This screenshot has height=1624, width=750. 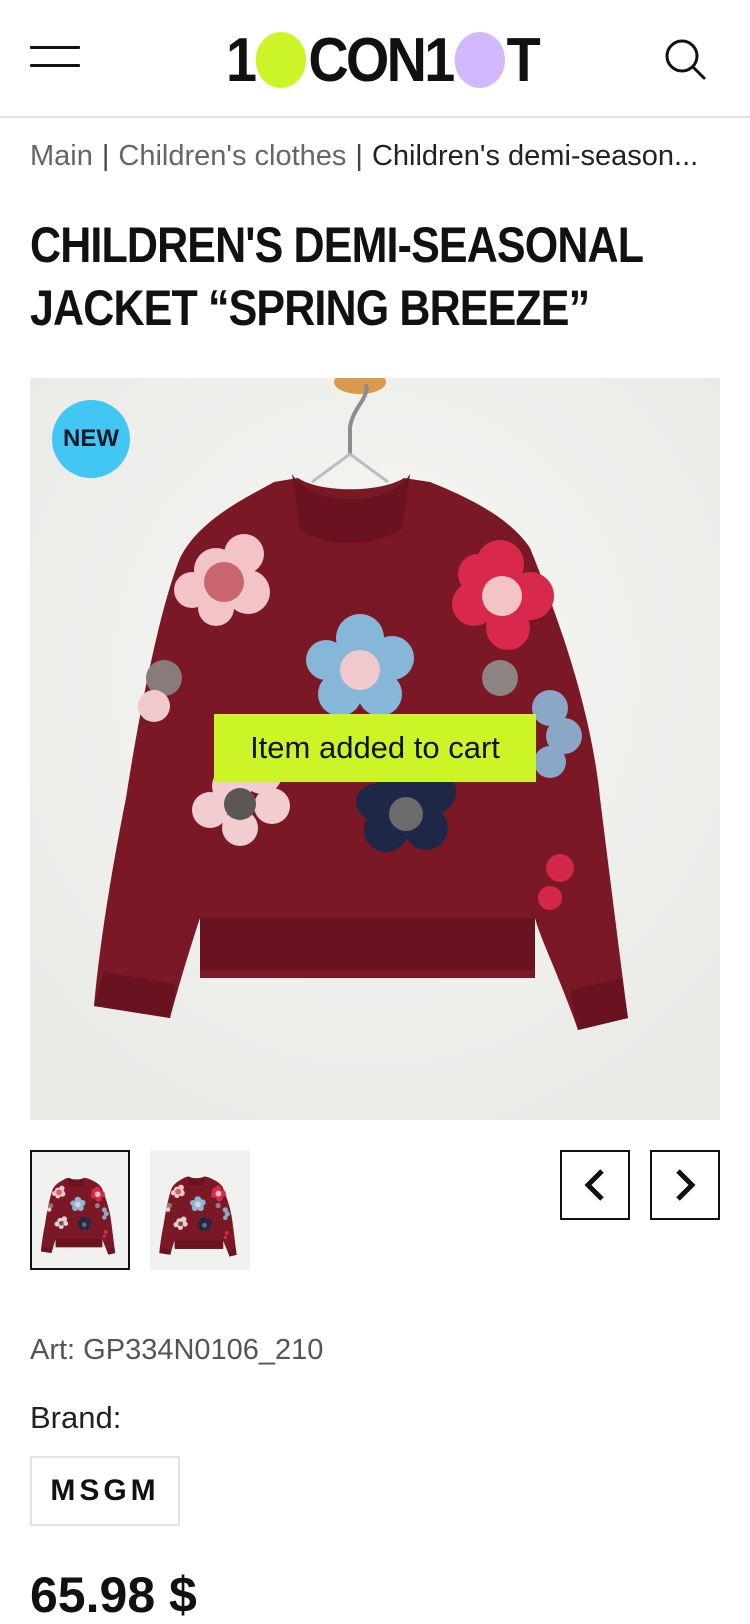 I want to click on new-badge: NEW, so click(x=91, y=439).